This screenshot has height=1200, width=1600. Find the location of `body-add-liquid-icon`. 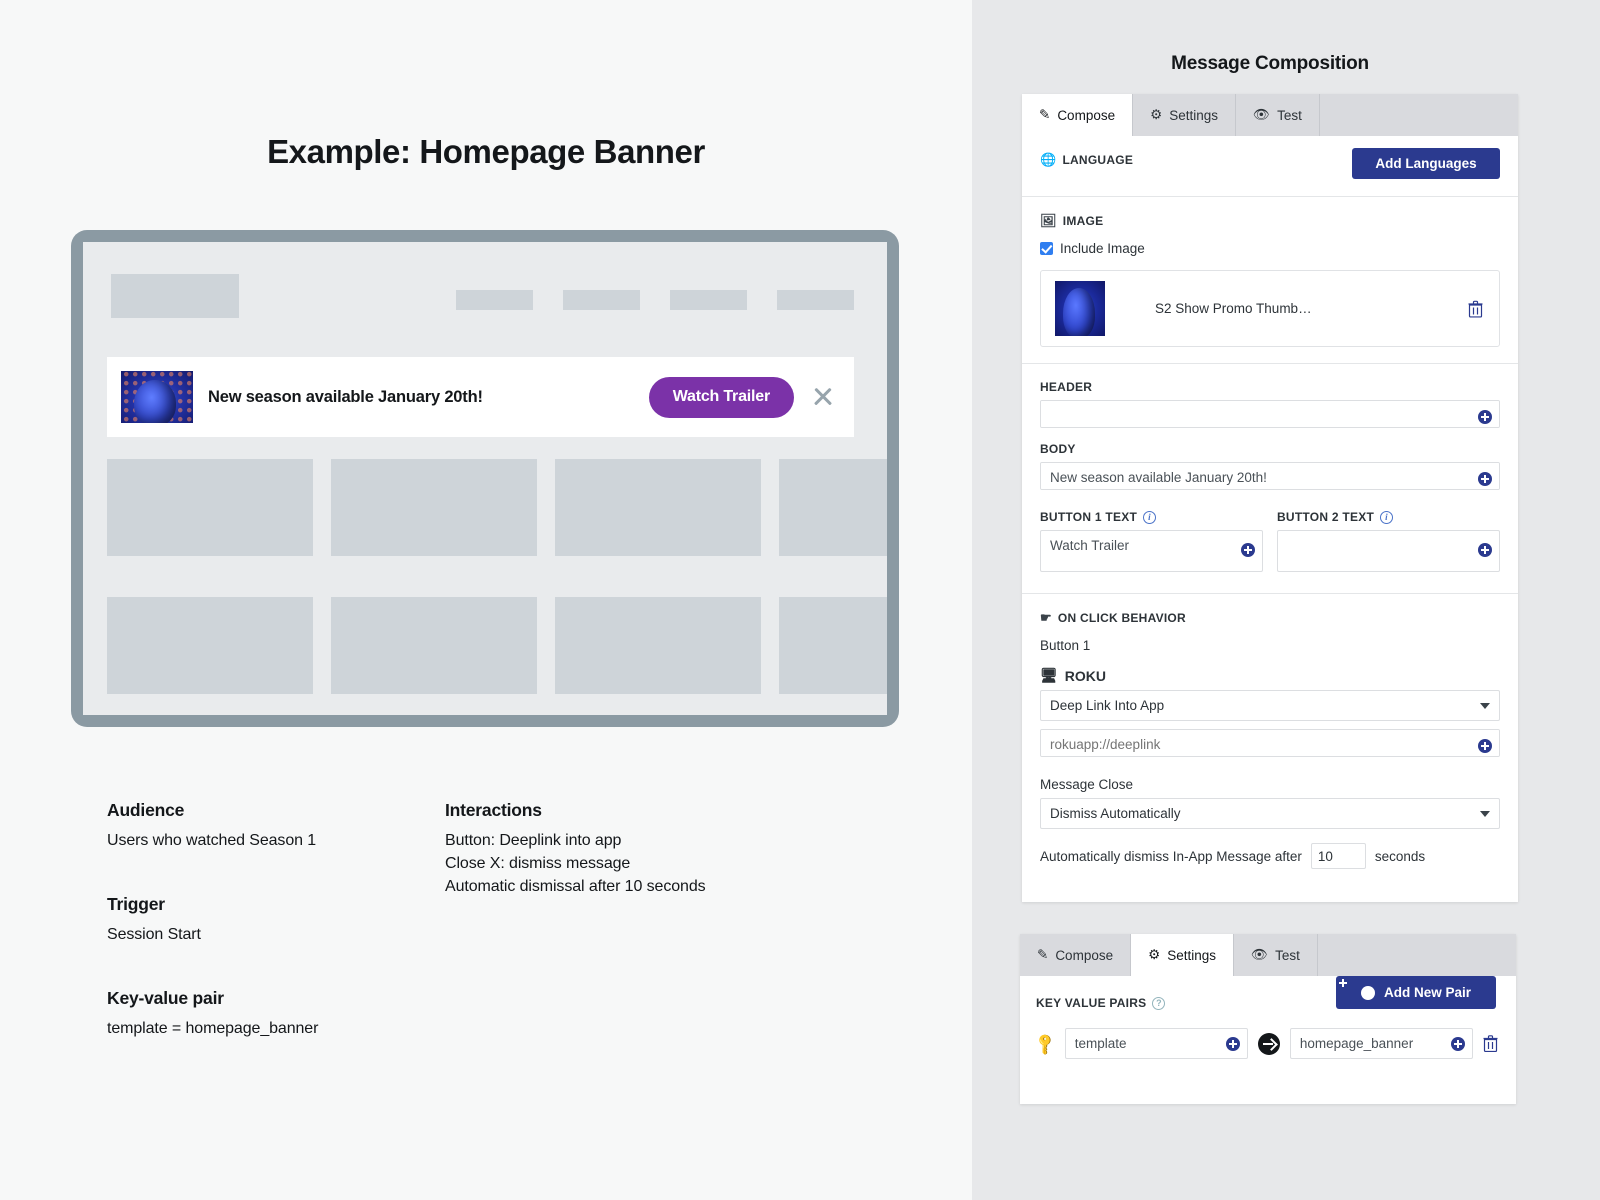

body-add-liquid-icon is located at coordinates (1485, 478).